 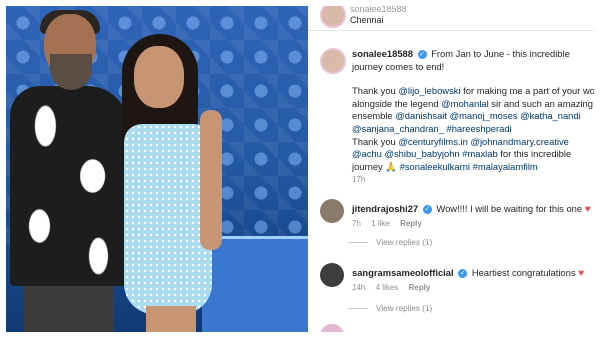 What do you see at coordinates (429, 90) in the screenshot?
I see `mention-link: @lijo_lebowski` at bounding box center [429, 90].